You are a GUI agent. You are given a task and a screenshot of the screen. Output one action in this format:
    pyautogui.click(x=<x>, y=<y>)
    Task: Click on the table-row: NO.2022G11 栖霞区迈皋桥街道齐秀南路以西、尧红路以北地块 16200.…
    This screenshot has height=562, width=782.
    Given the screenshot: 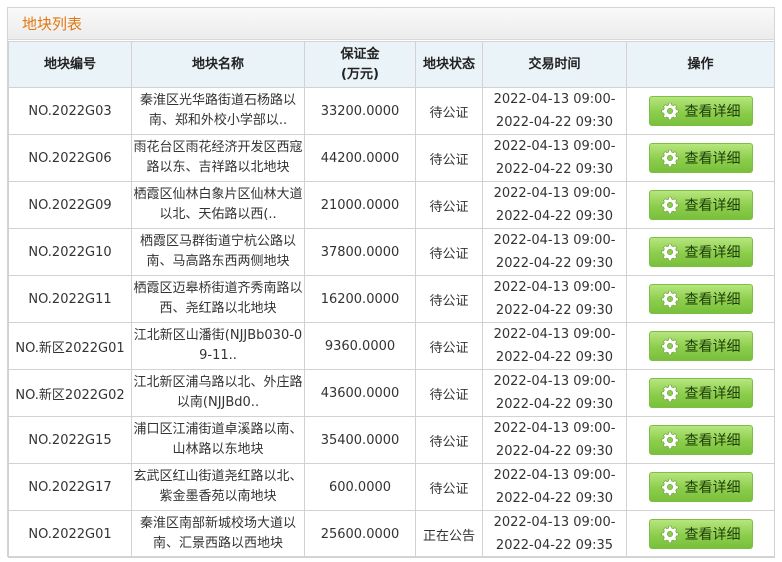 What is the action you would take?
    pyautogui.click(x=391, y=299)
    